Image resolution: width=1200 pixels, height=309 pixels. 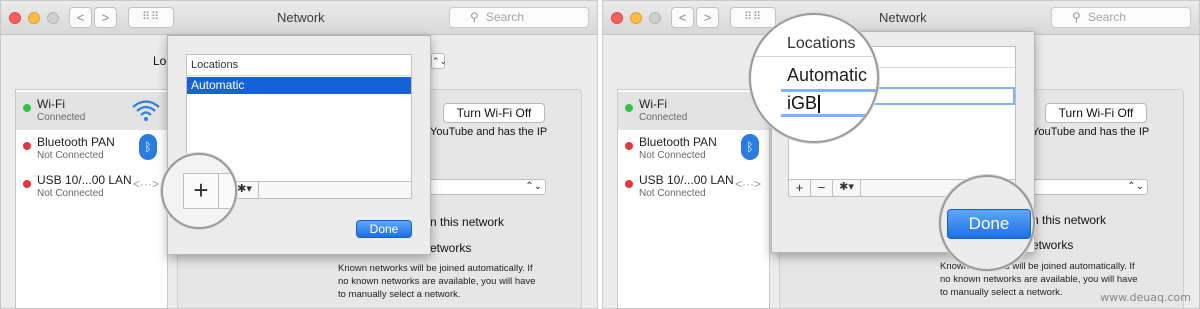 What do you see at coordinates (146, 110) in the screenshot?
I see `wifi-icon` at bounding box center [146, 110].